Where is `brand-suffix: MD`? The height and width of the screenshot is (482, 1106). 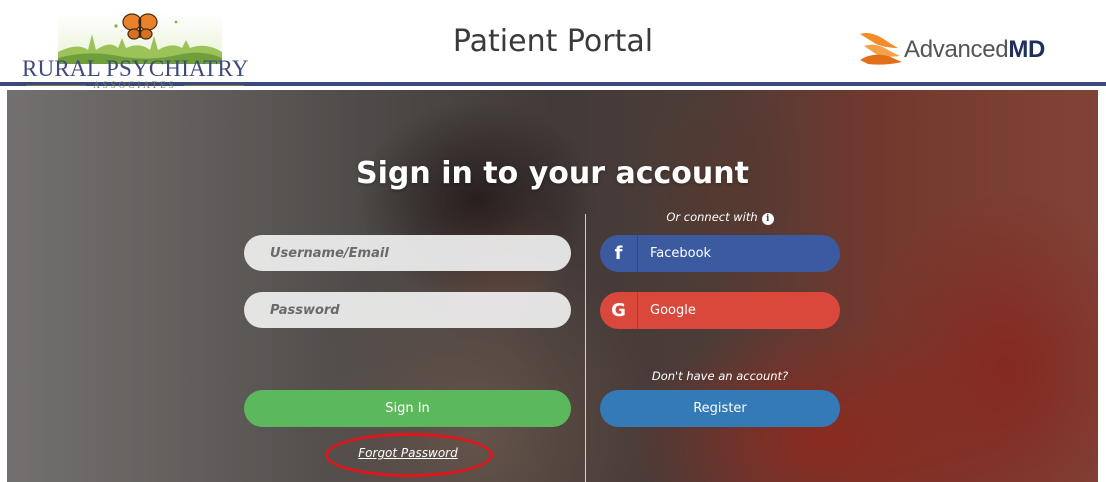 brand-suffix: MD is located at coordinates (1027, 49).